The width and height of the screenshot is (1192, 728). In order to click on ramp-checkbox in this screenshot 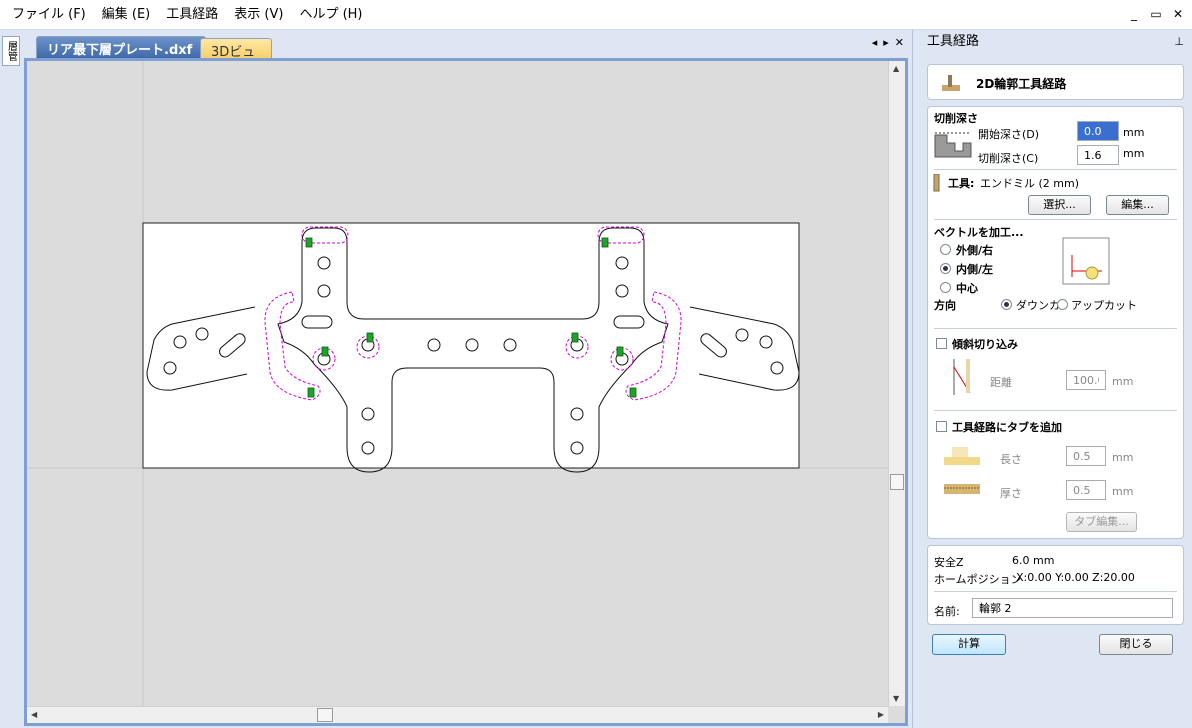, I will do `click(941, 343)`.